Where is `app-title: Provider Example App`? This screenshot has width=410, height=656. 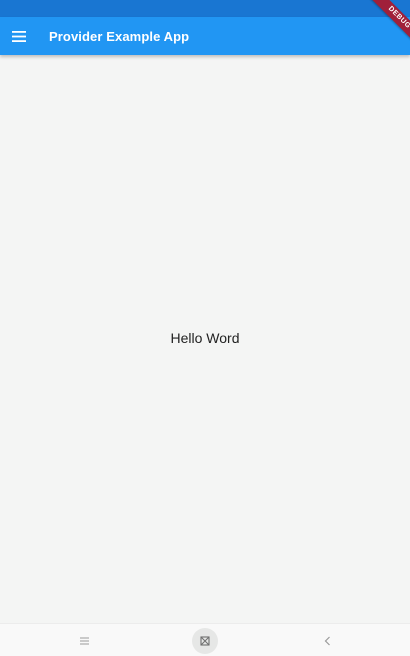 app-title: Provider Example App is located at coordinates (119, 36).